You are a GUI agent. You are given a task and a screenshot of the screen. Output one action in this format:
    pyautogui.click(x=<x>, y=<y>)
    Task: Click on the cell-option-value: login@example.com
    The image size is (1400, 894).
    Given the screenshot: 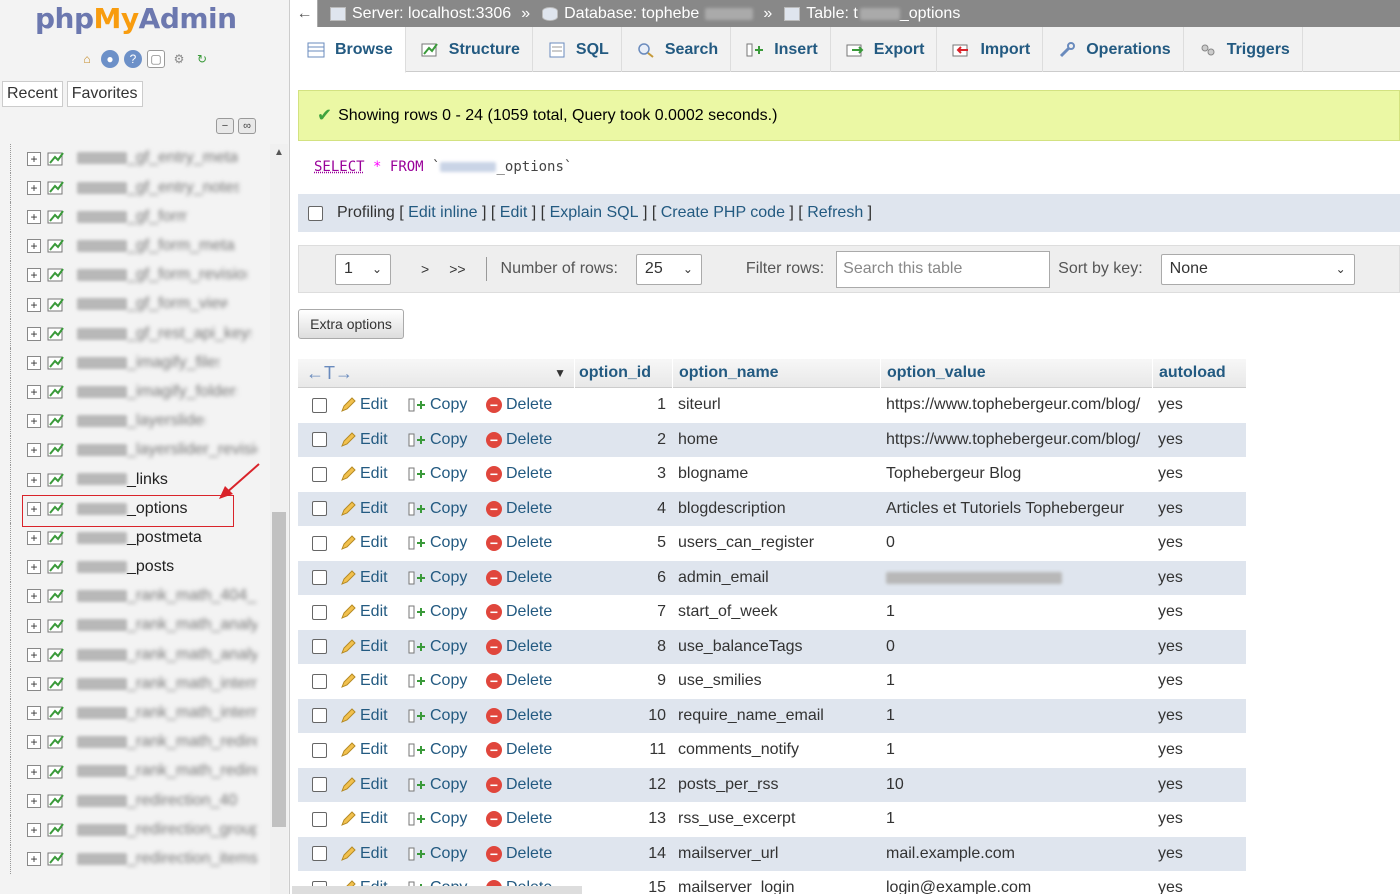 What is the action you would take?
    pyautogui.click(x=1016, y=886)
    